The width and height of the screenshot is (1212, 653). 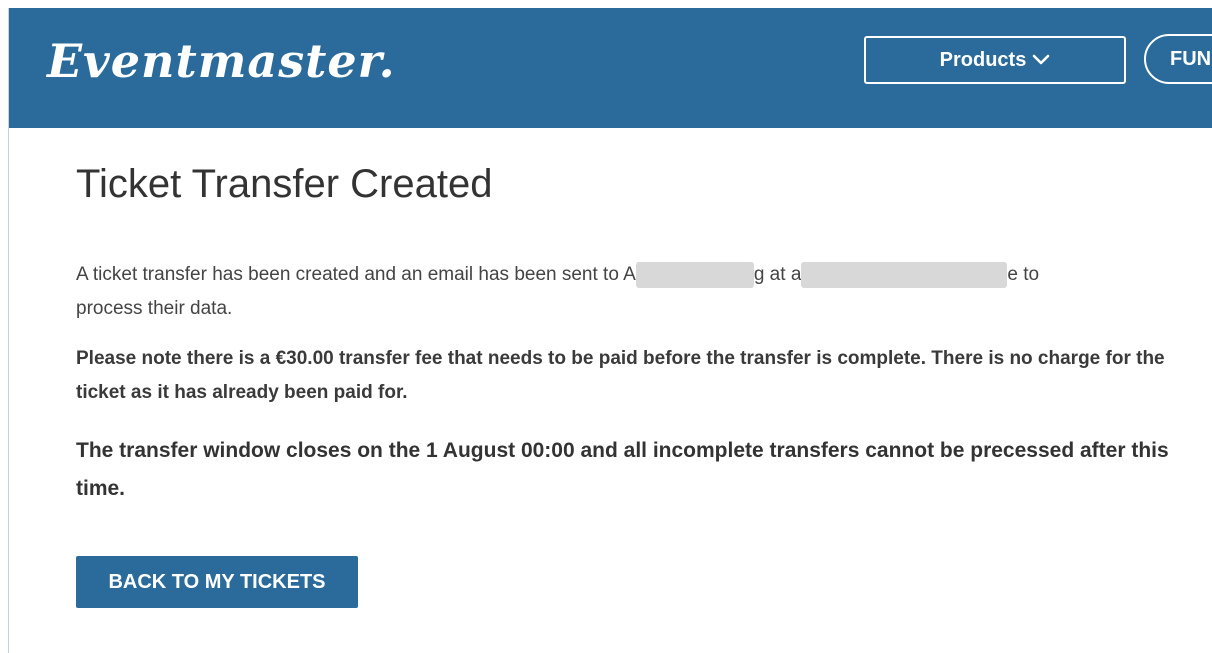 I want to click on recipient-name-fragment: A, so click(x=629, y=274).